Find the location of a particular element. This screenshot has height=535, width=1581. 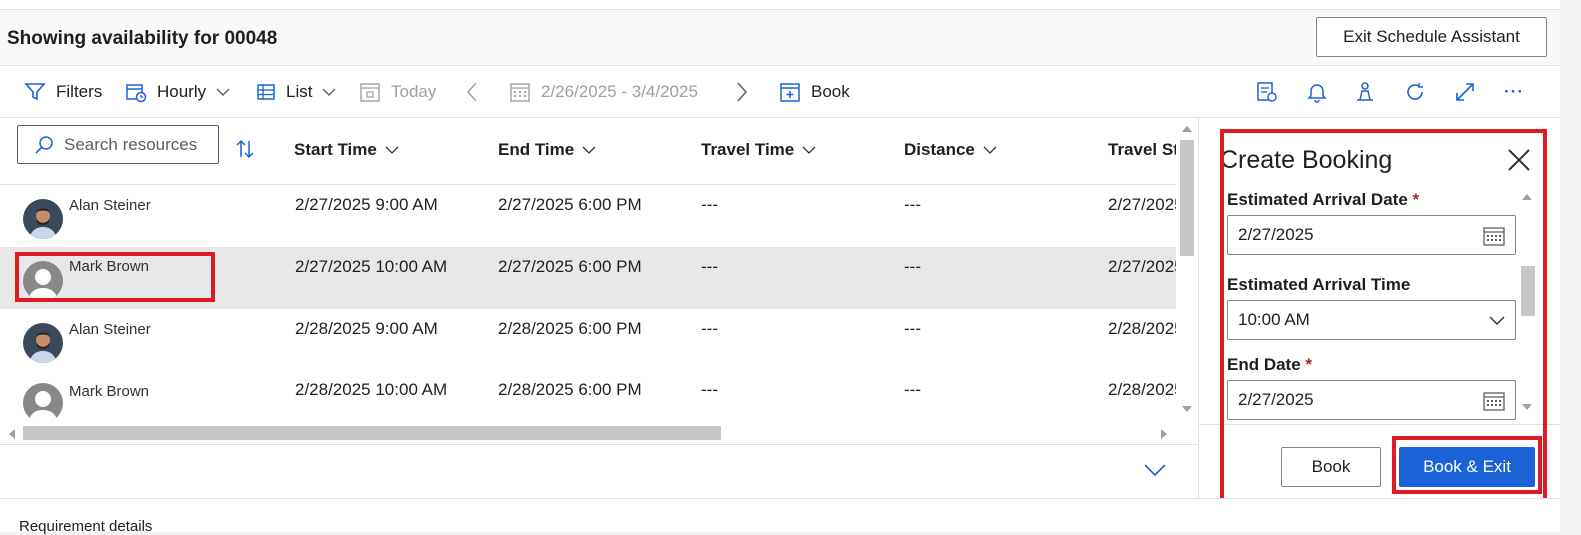

arrival-time-dropdown: 10:00 AM is located at coordinates (1371, 320).